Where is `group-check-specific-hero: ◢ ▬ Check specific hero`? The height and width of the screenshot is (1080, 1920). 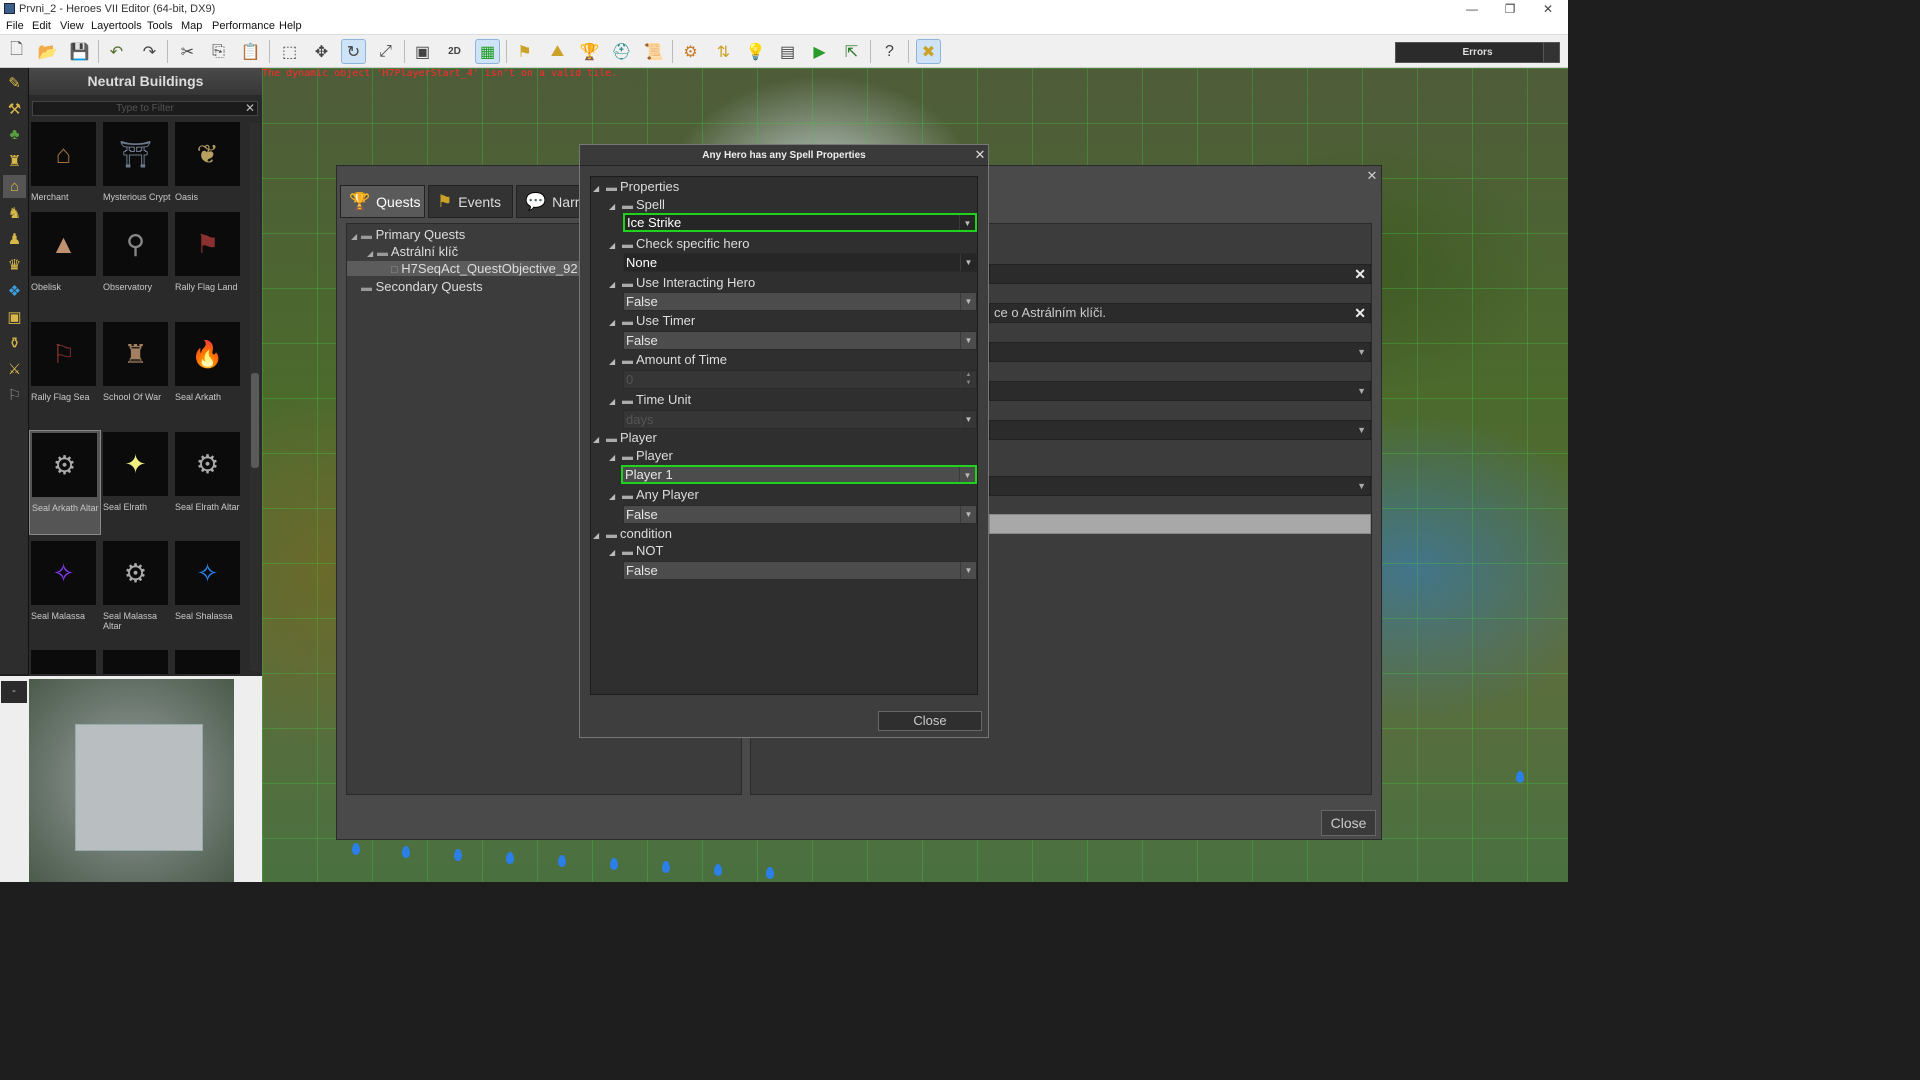 group-check-specific-hero: ◢ ▬ Check specific hero is located at coordinates (679, 243).